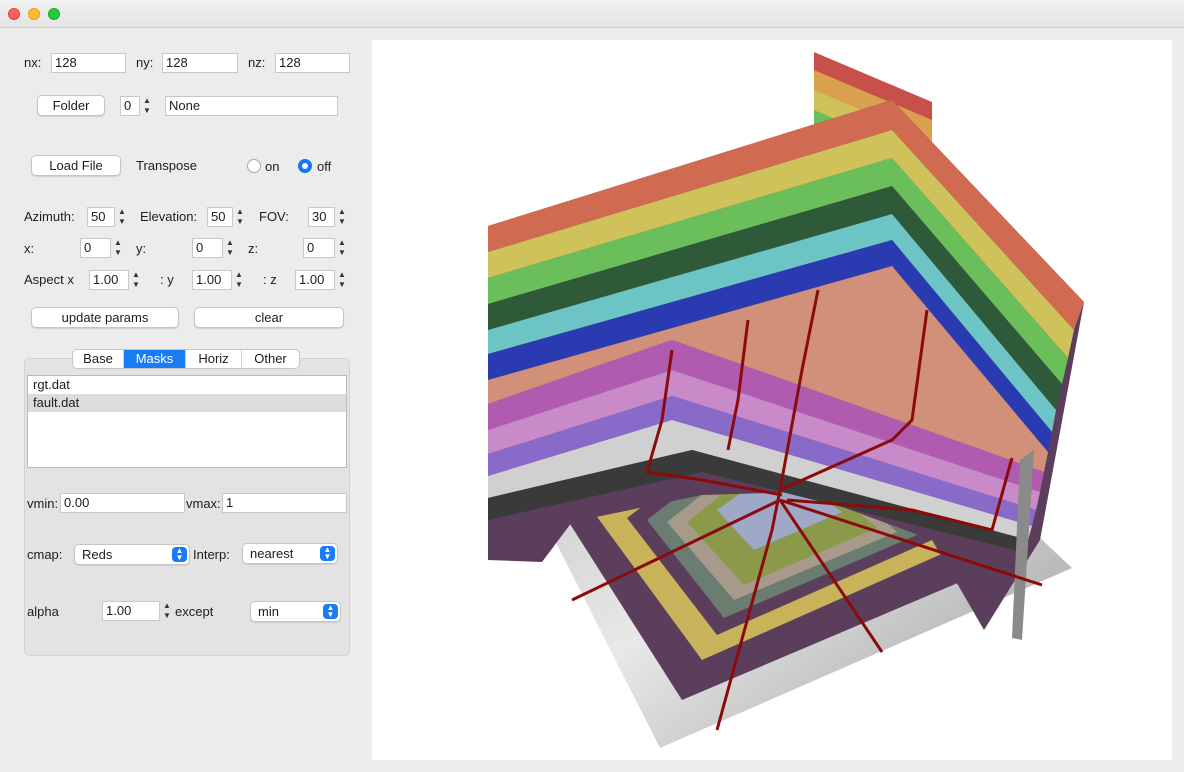  I want to click on list-item: fault.dat, so click(187, 403).